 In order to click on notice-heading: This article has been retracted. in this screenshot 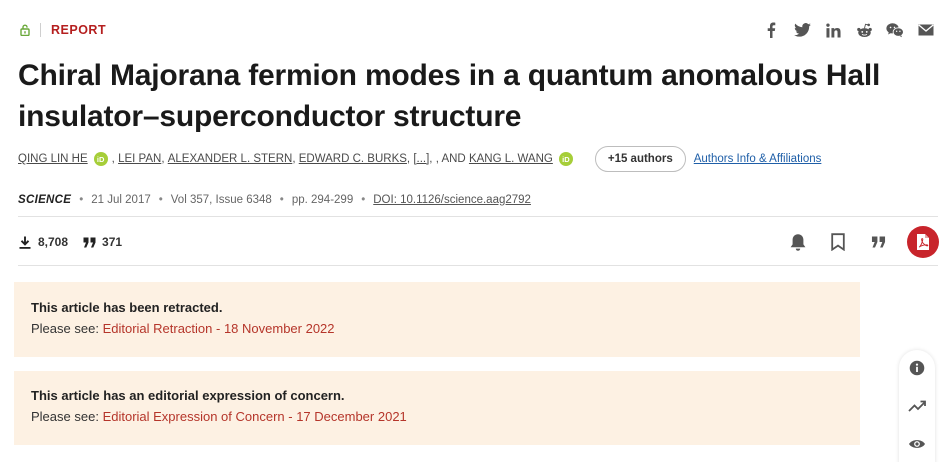, I will do `click(127, 307)`.